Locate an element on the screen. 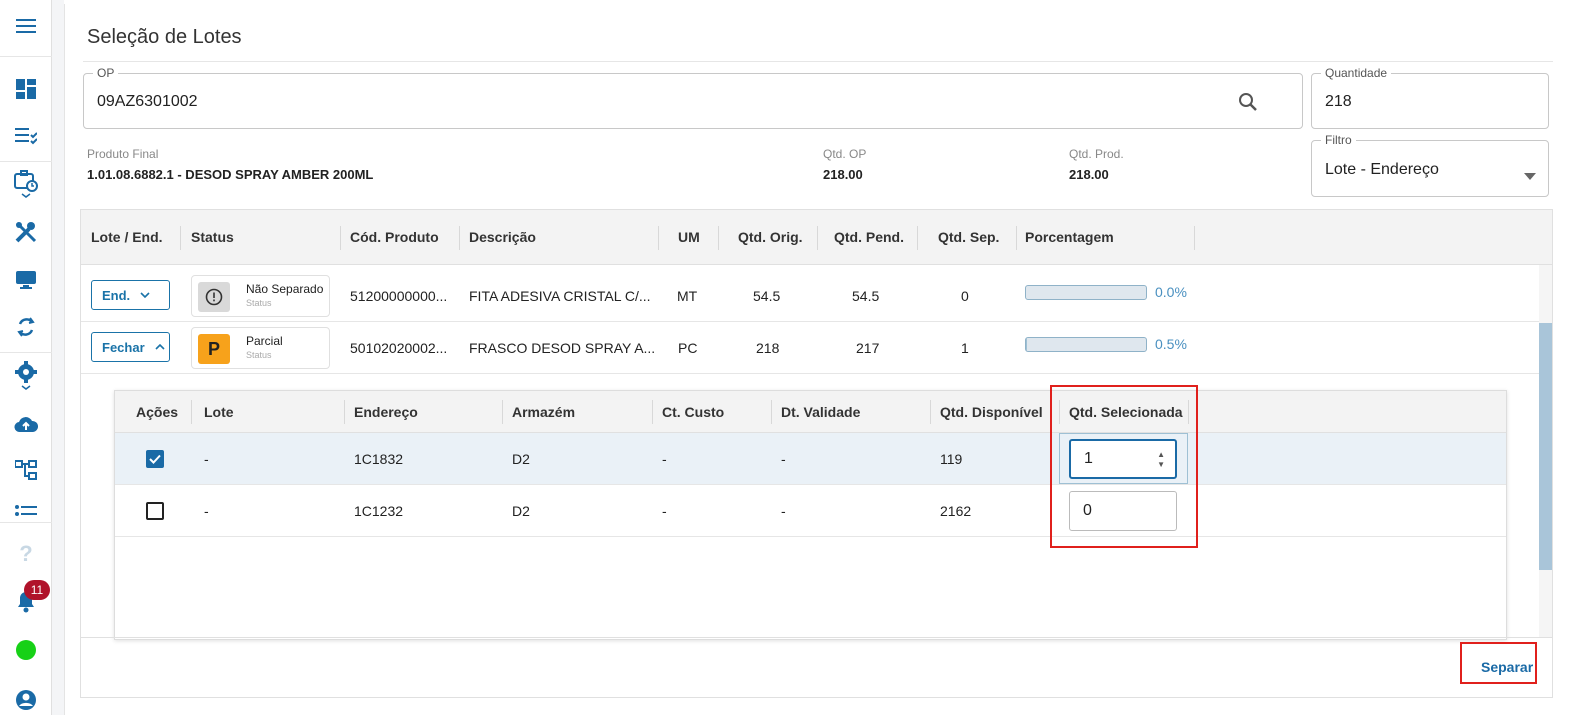  cell-endereco: 1C1232 is located at coordinates (379, 511).